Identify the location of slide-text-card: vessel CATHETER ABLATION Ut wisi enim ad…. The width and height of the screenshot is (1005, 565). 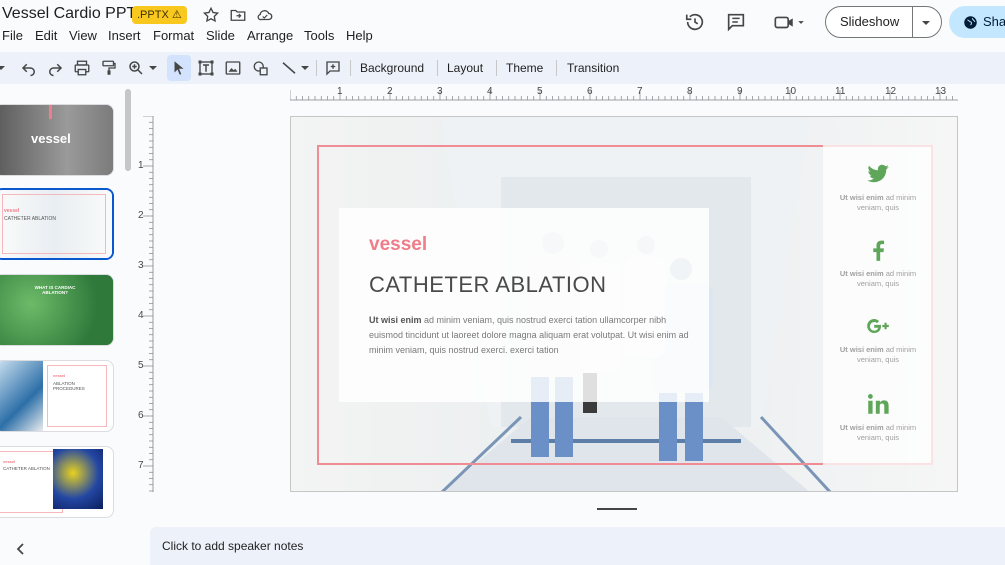
(524, 305).